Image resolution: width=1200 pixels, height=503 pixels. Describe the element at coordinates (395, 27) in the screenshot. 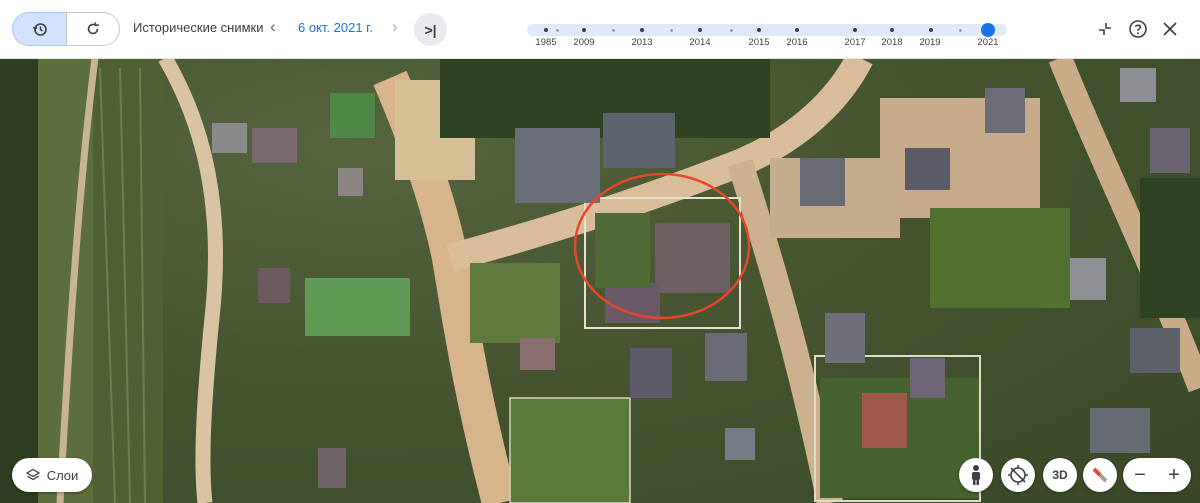

I see `next-date-arrow: ›` at that location.